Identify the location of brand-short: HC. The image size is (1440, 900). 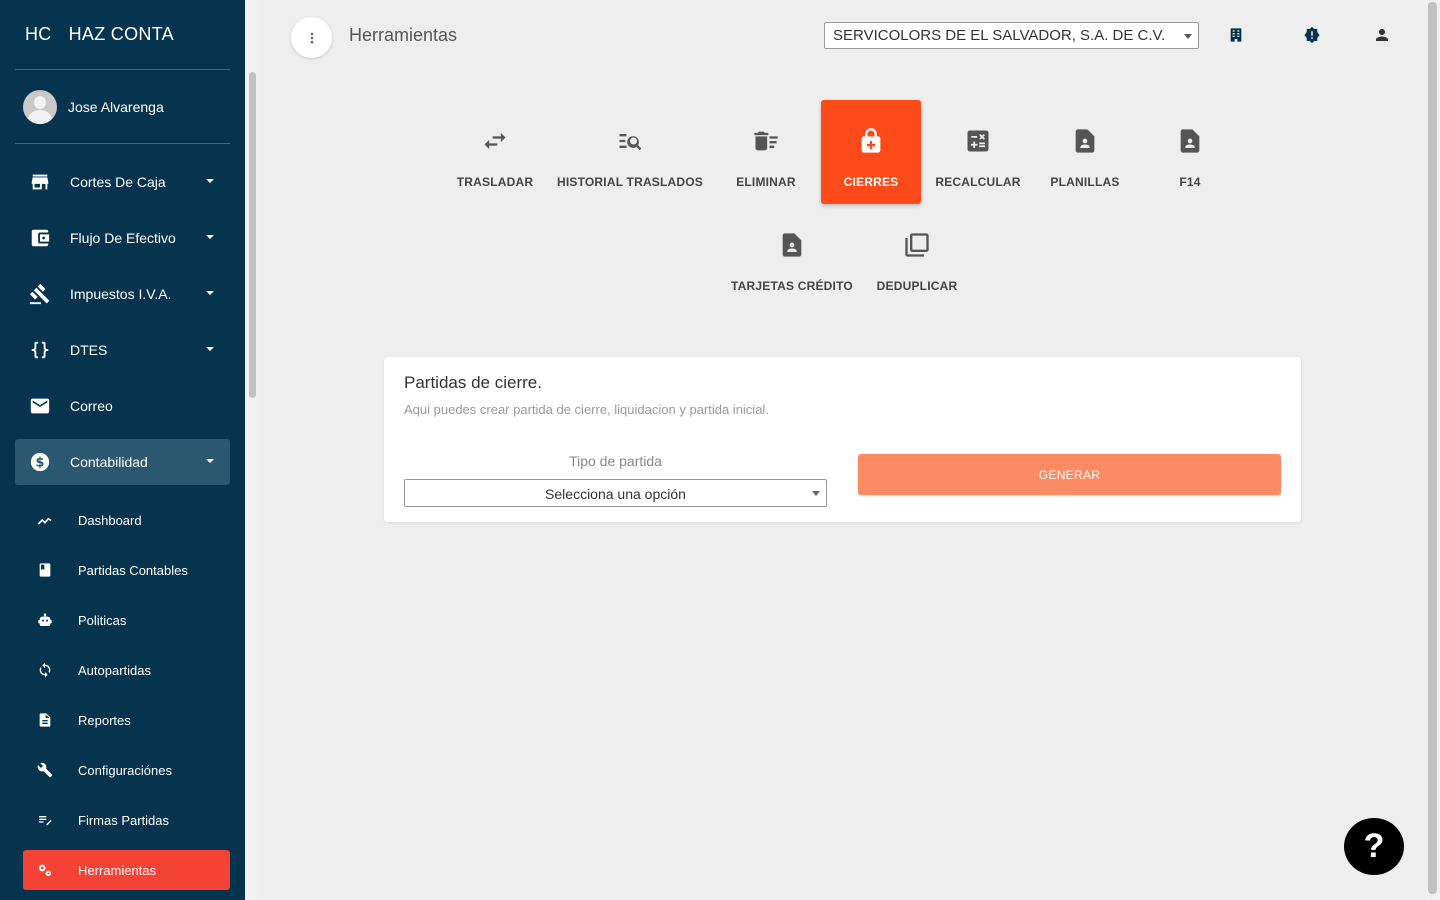
(38, 34).